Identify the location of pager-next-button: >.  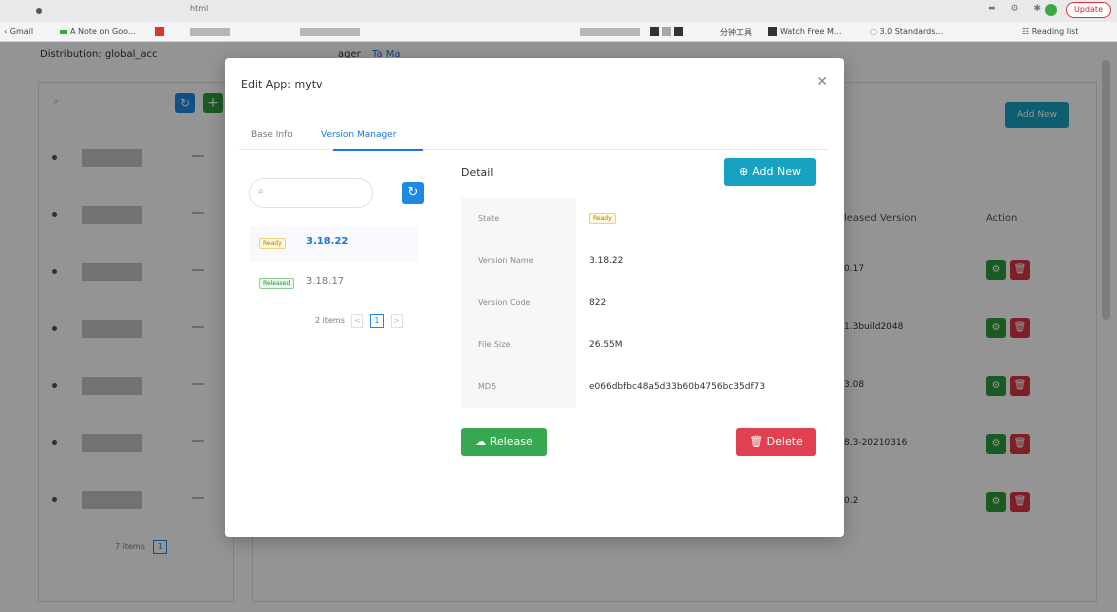
(396, 321).